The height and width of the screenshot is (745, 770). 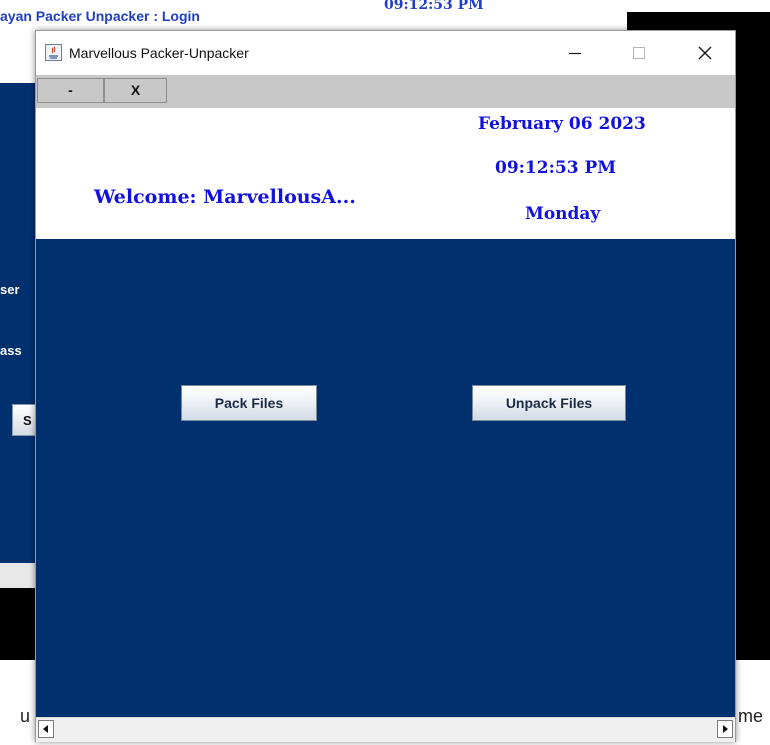 I want to click on scroll-right-button, so click(x=725, y=729).